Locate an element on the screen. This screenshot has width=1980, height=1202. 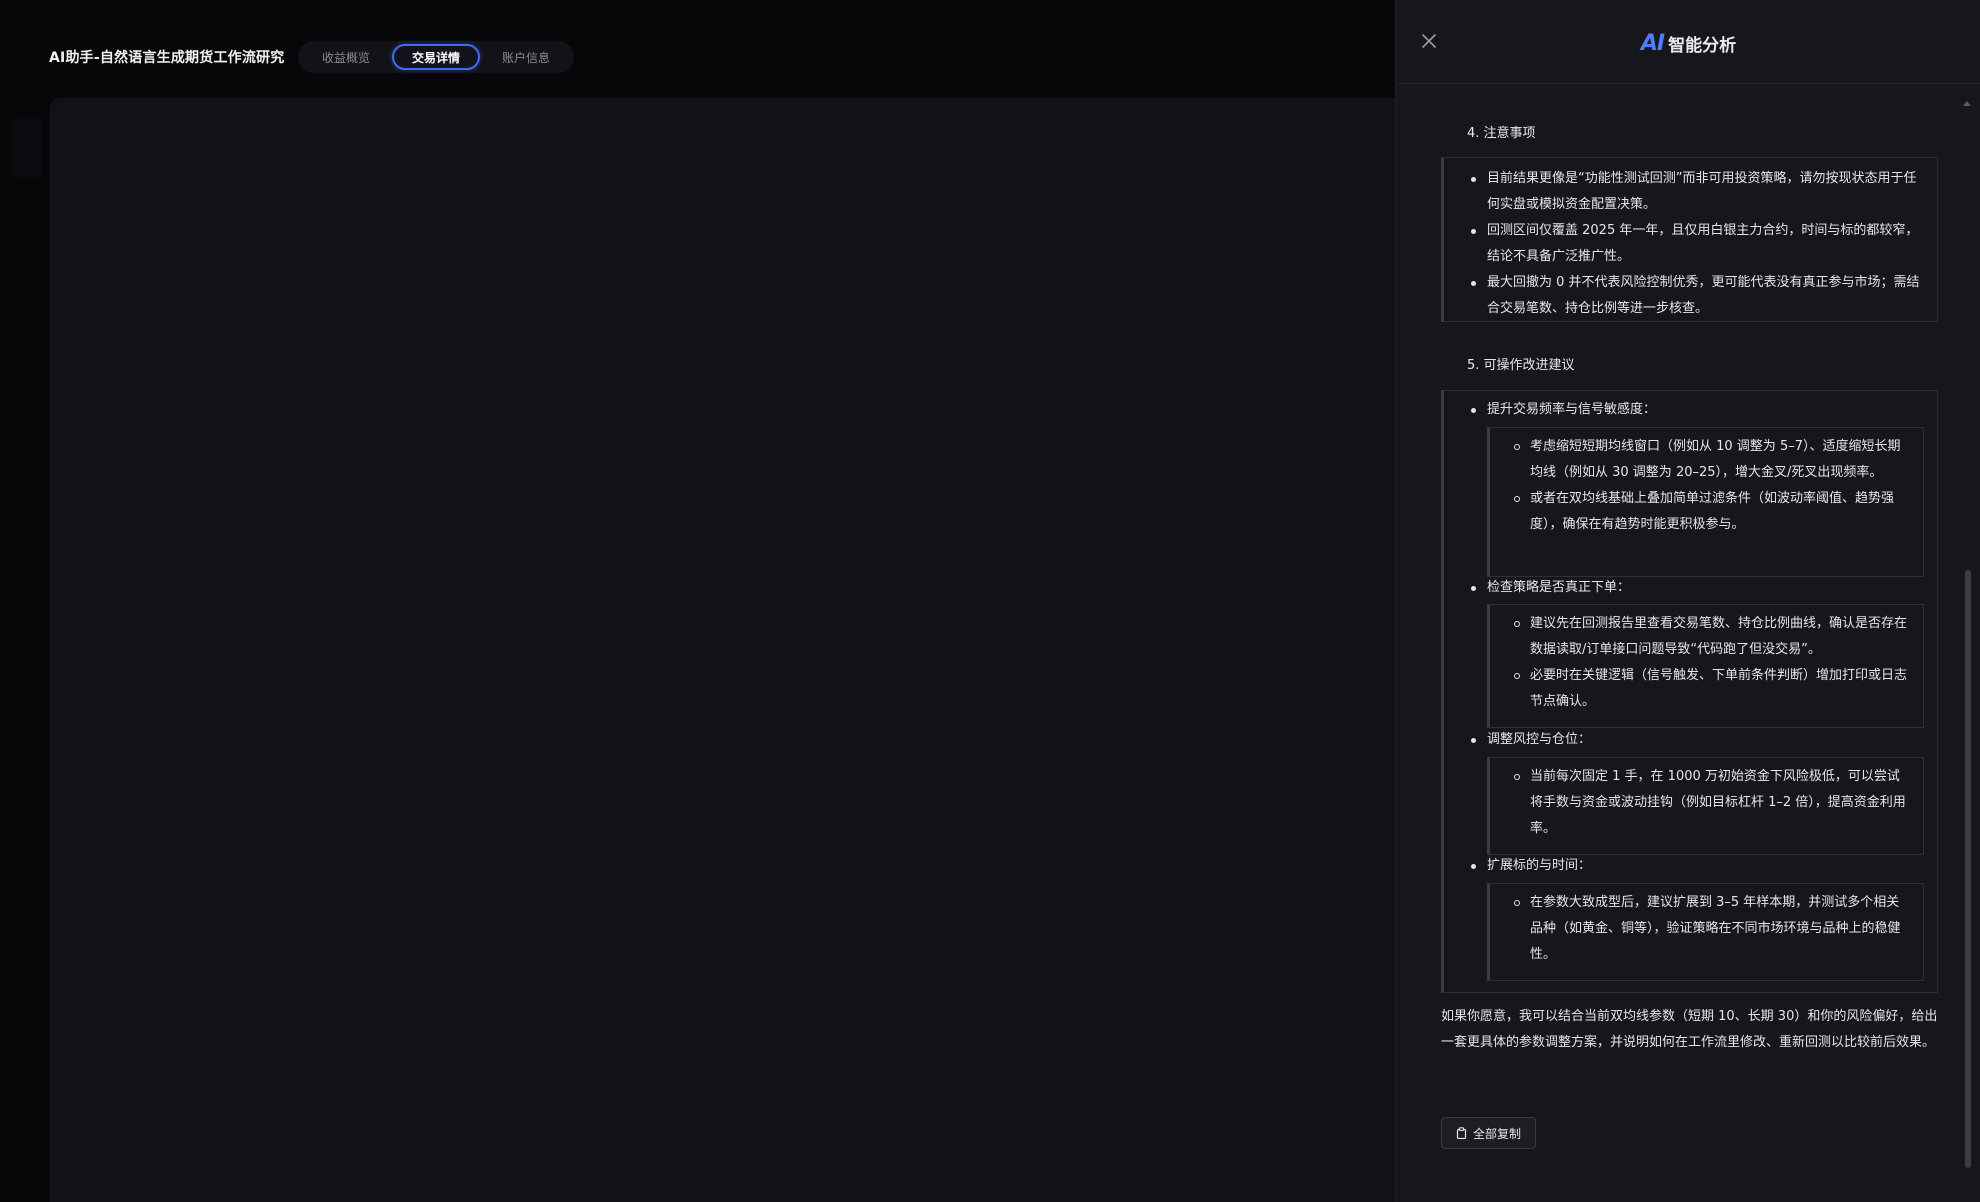
tab-revenue-overview: 收益概览 is located at coordinates (346, 57).